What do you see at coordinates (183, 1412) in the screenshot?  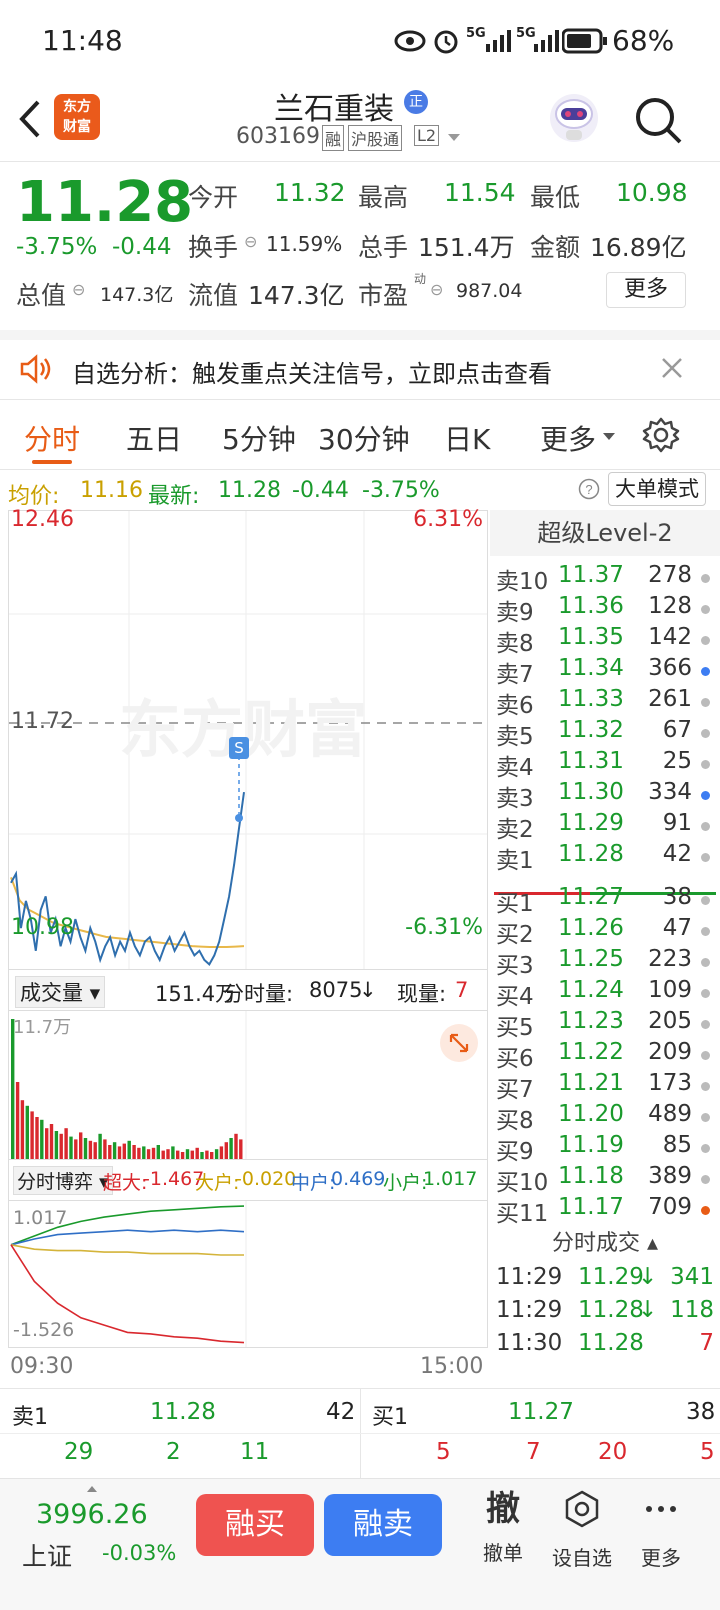 I see `summary-sell-price: 11.28` at bounding box center [183, 1412].